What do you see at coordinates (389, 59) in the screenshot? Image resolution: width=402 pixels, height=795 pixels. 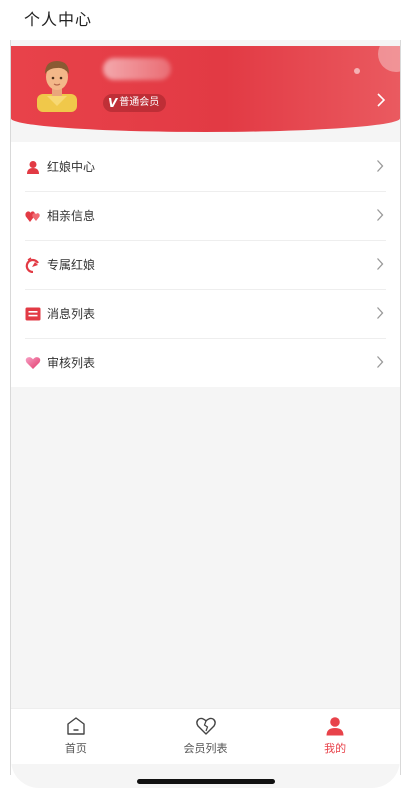 I see `decorative-circle` at bounding box center [389, 59].